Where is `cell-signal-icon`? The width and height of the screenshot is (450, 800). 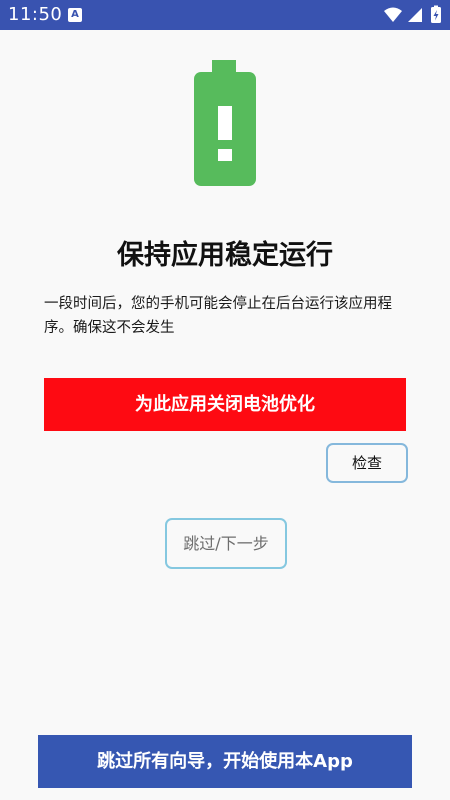 cell-signal-icon is located at coordinates (415, 15).